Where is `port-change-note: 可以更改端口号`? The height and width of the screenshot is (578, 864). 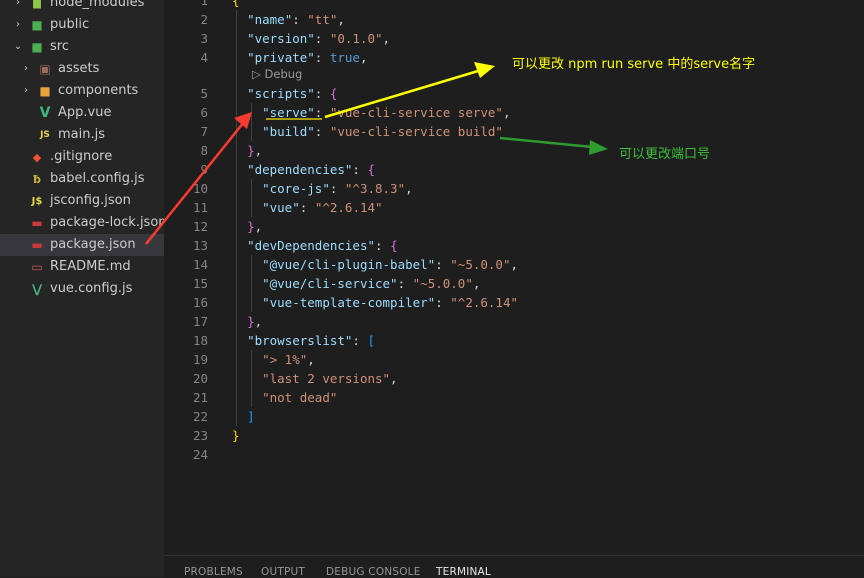 port-change-note: 可以更改端口号 is located at coordinates (665, 154).